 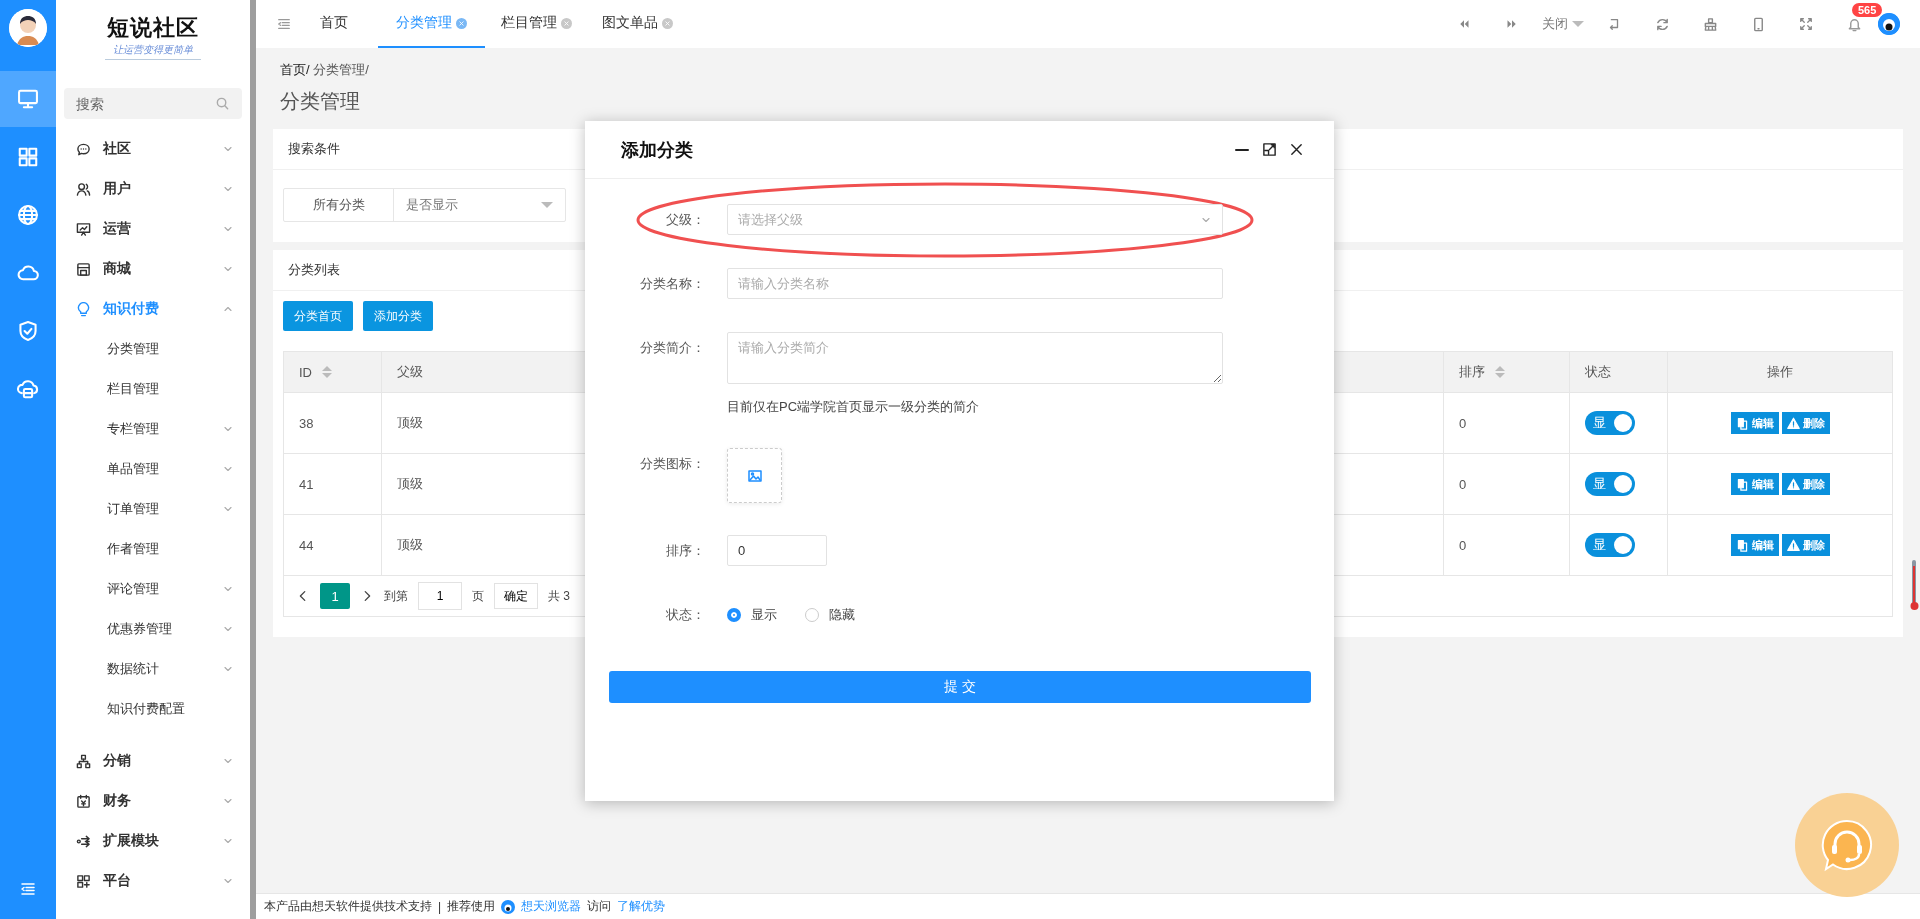 I want to click on card-title: 分类列表, so click(x=314, y=270).